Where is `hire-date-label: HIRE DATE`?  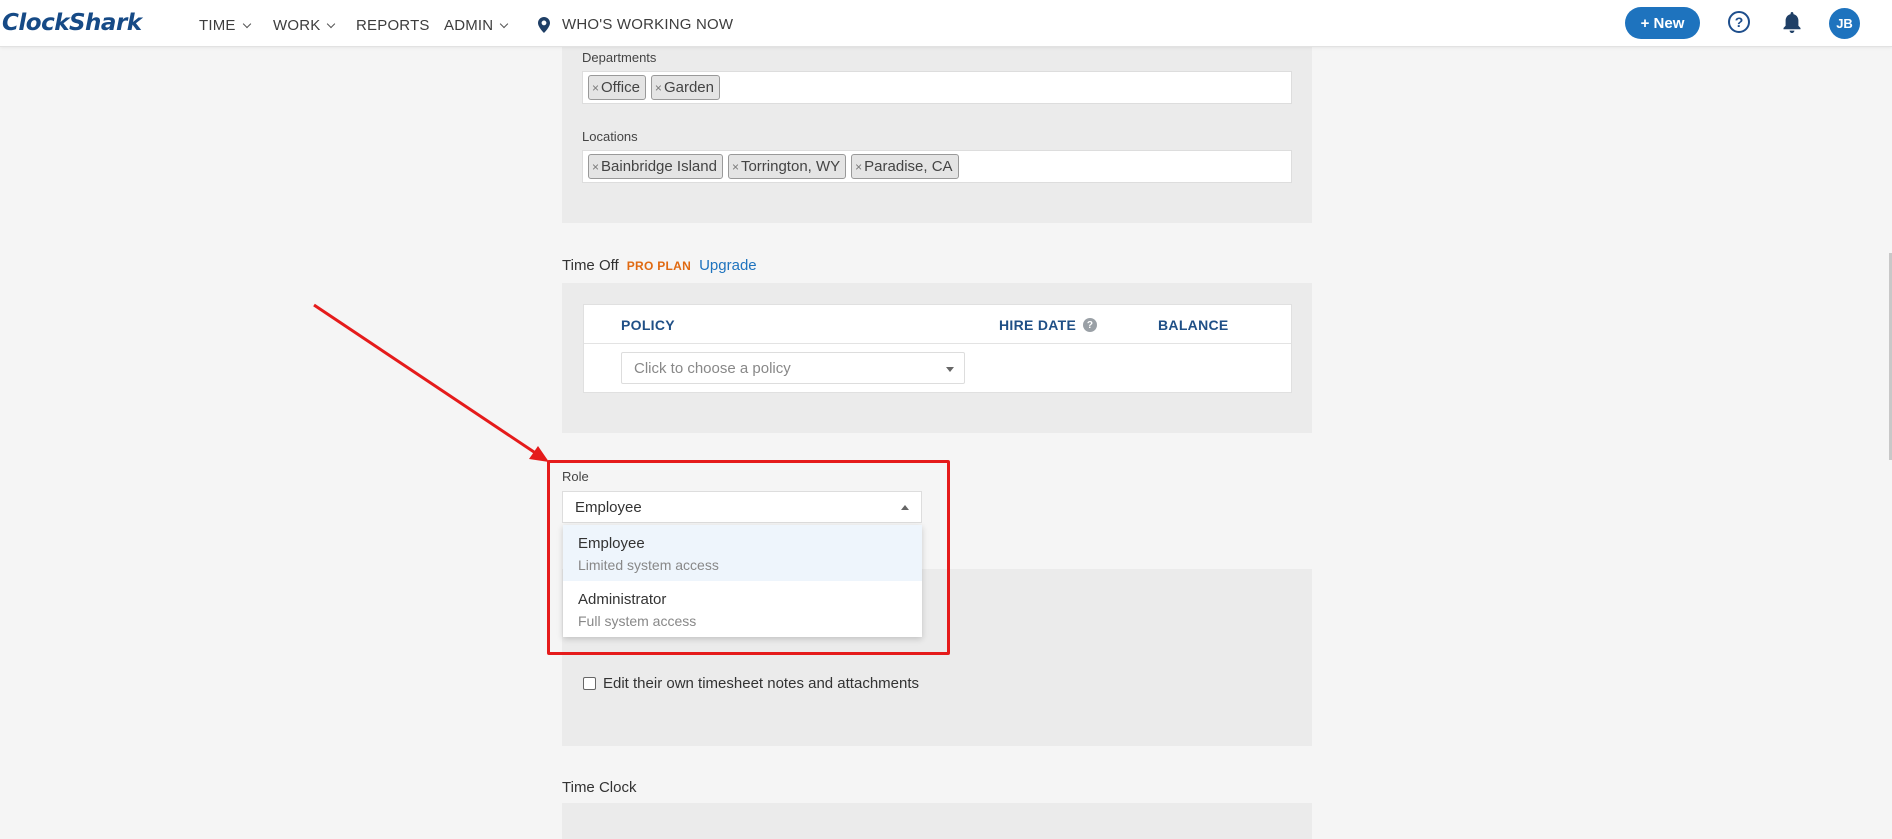
hire-date-label: HIRE DATE is located at coordinates (1038, 325).